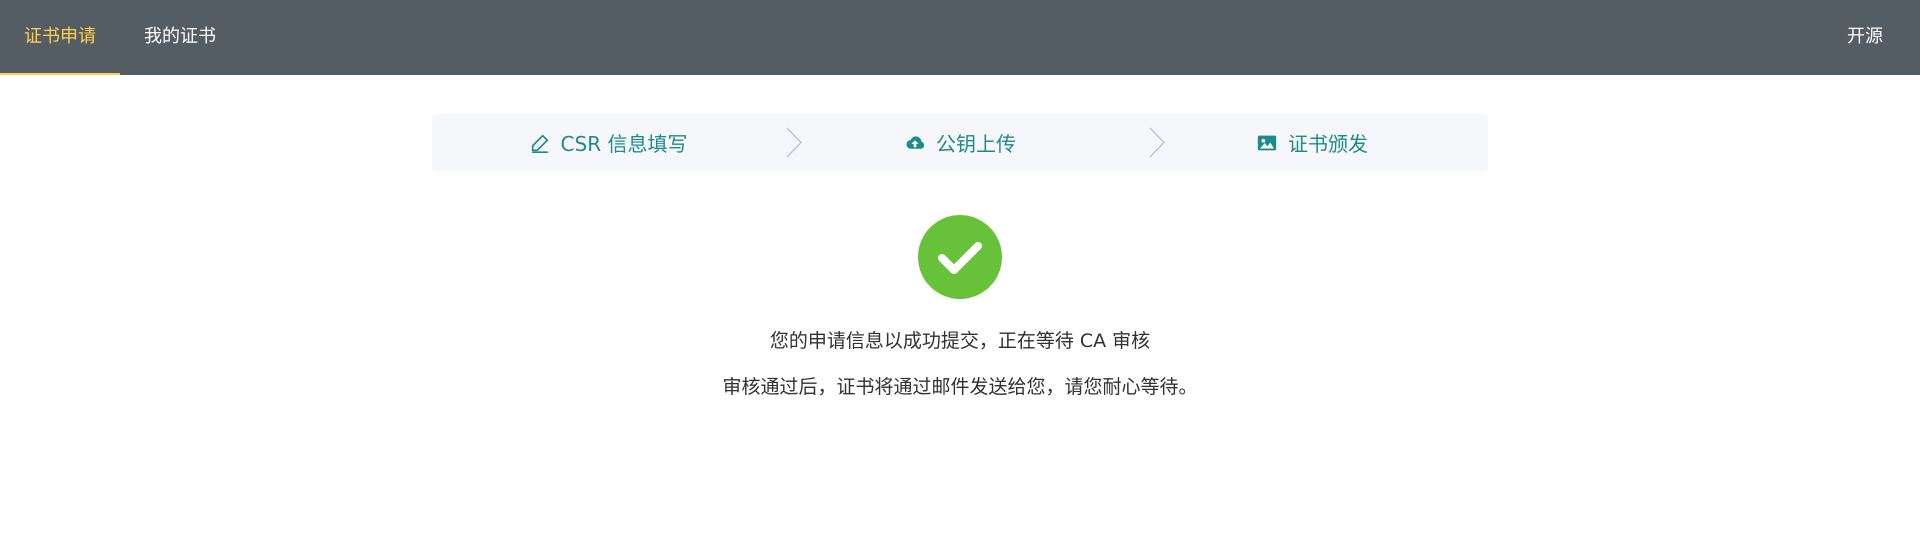  Describe the element at coordinates (540, 143) in the screenshot. I see `edit-icon` at that location.